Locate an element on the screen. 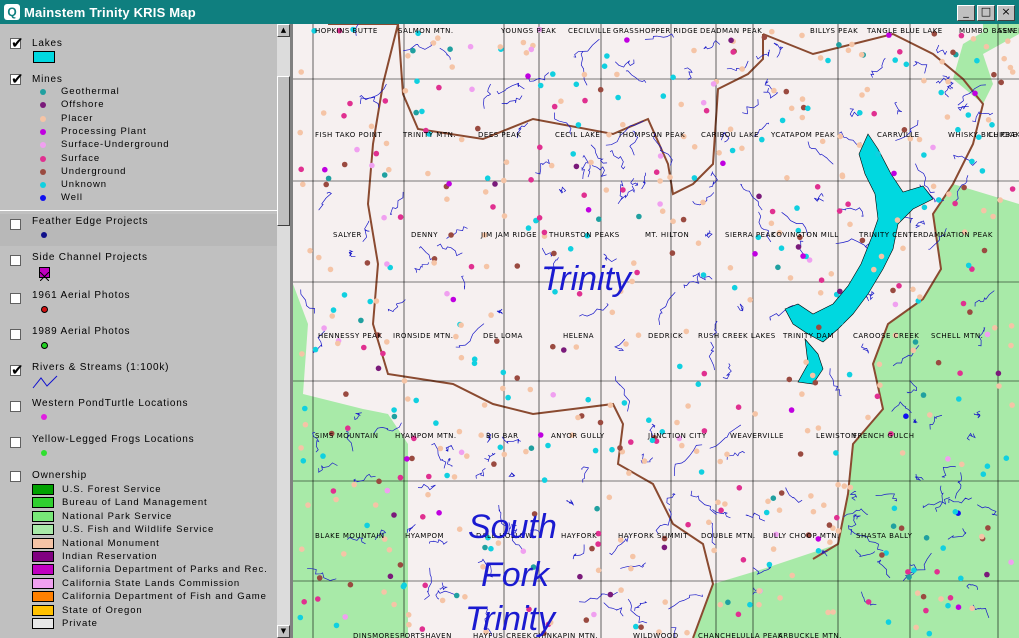  scroll-down-button: ▼ is located at coordinates (283, 631).